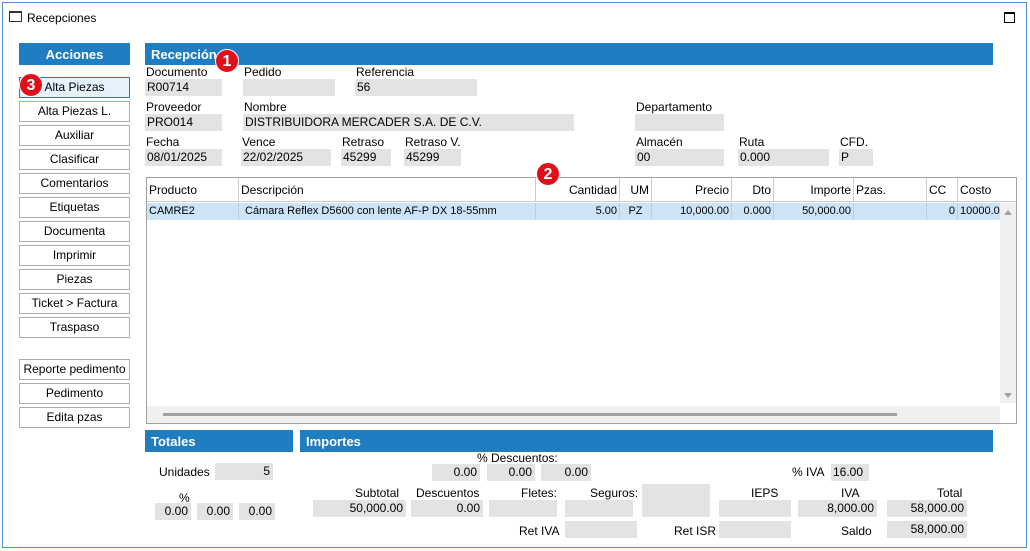 The height and width of the screenshot is (551, 1030). Describe the element at coordinates (363, 142) in the screenshot. I see `retraso-label: Retraso` at that location.